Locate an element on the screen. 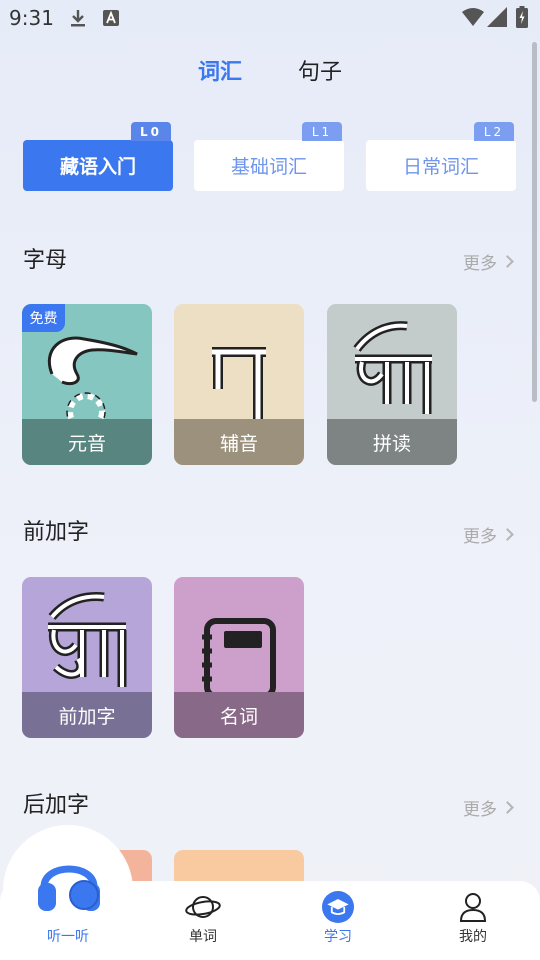 The width and height of the screenshot is (540, 960). level-button-l0: 藏语入门 L0 is located at coordinates (98, 156).